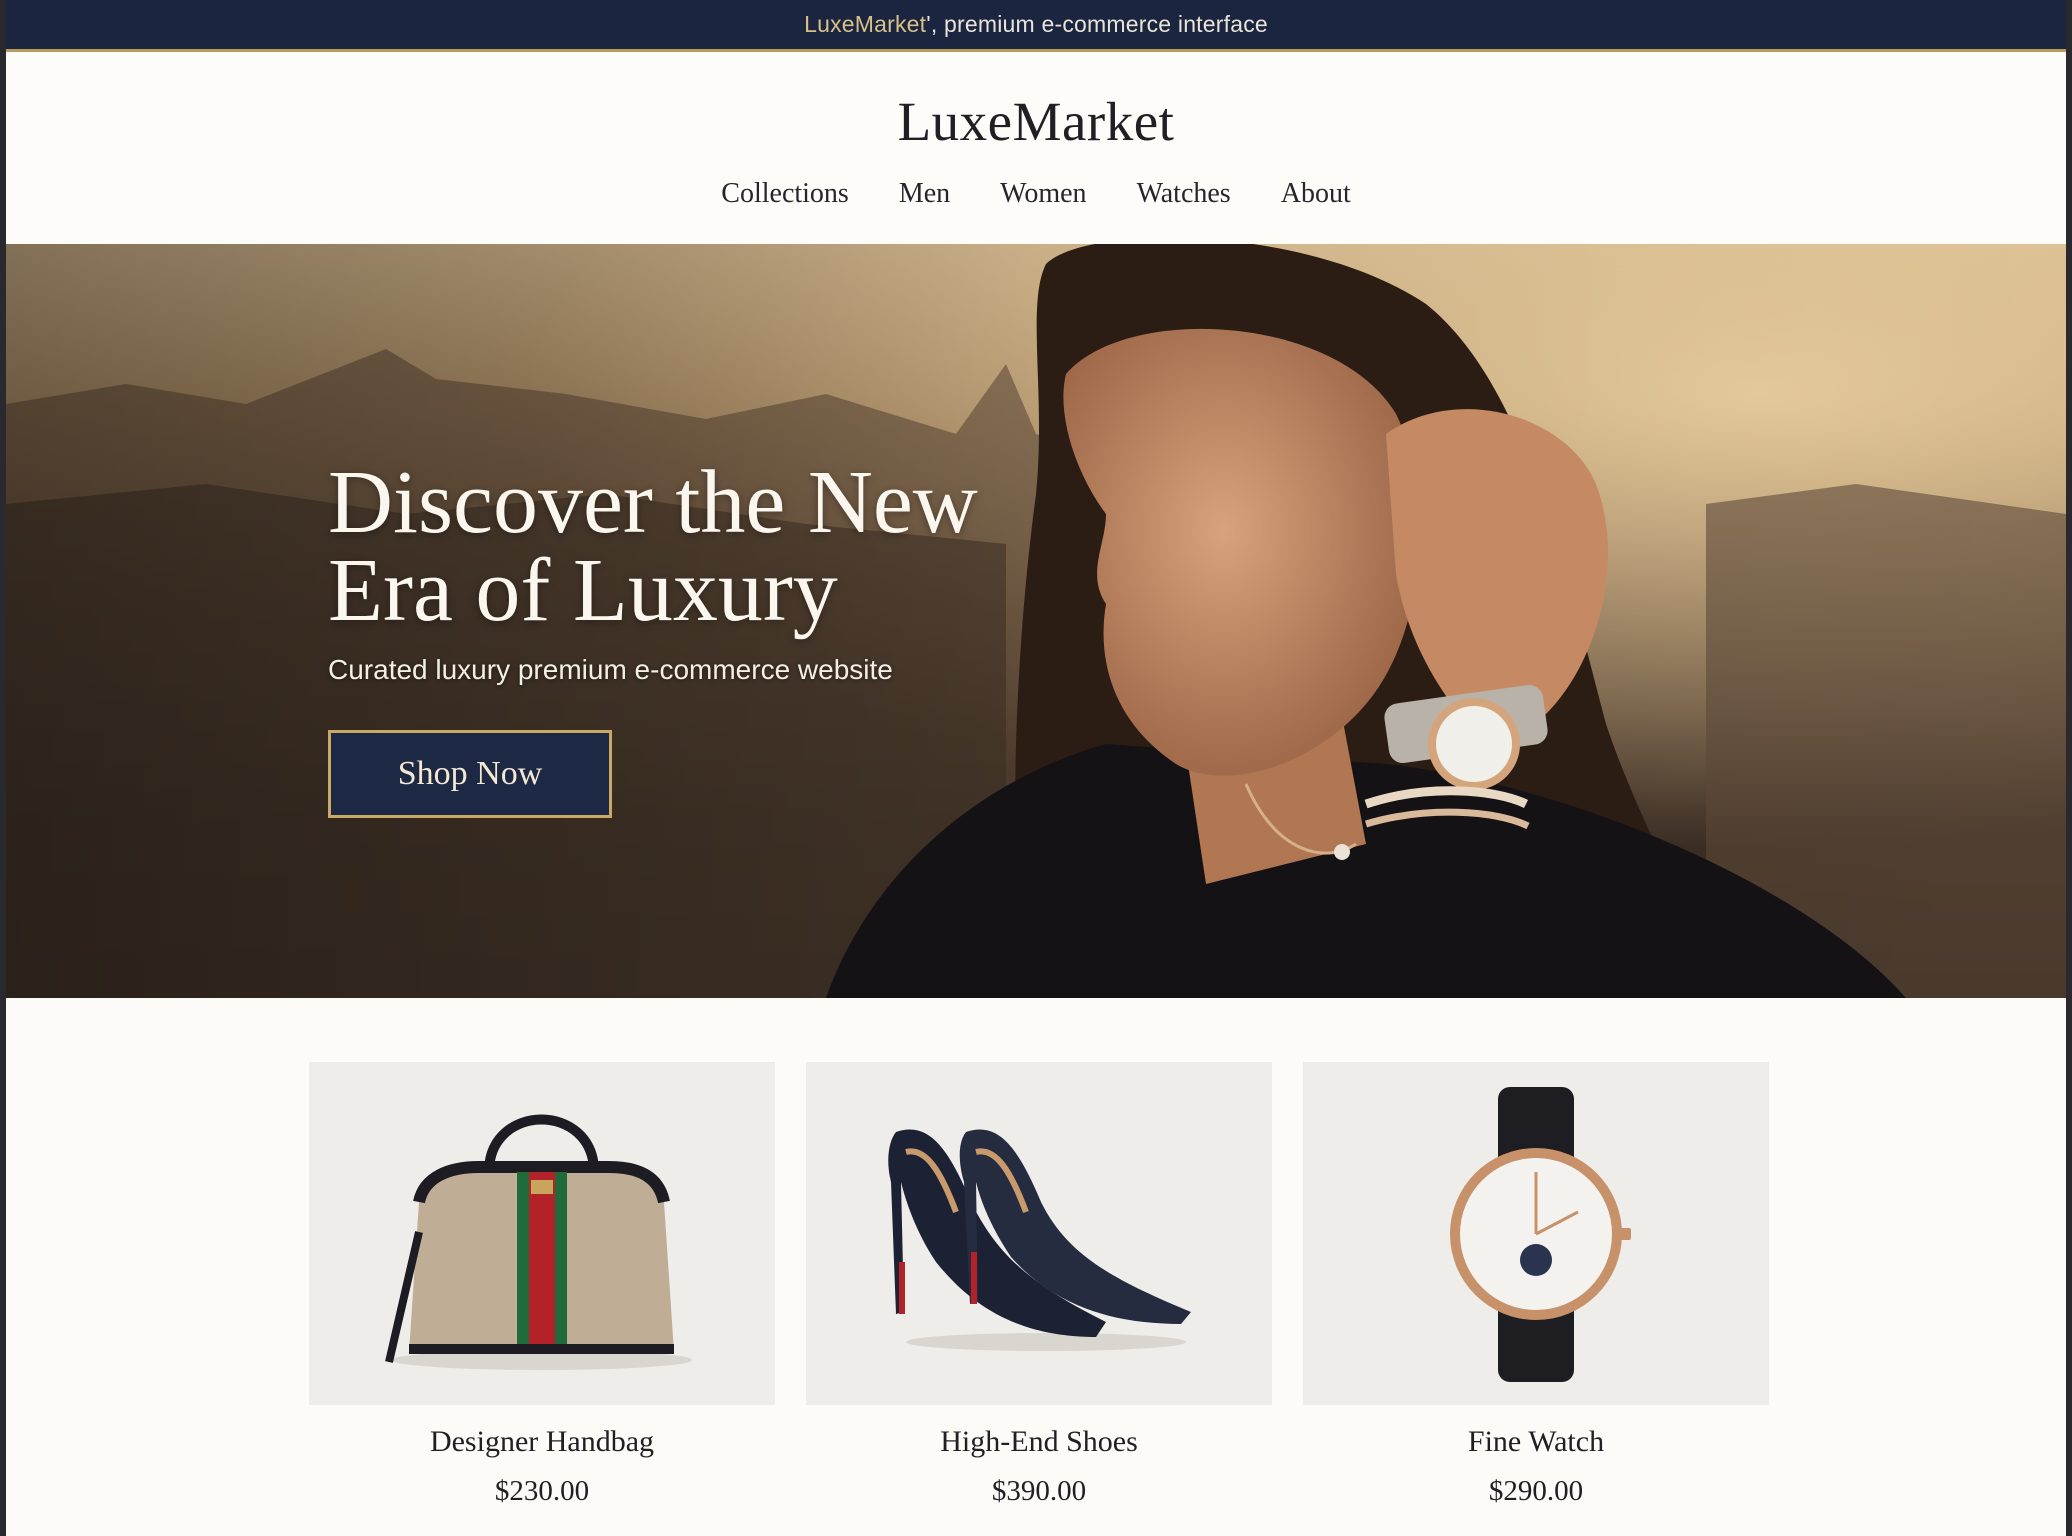  What do you see at coordinates (583, 590) in the screenshot?
I see `hero-title-line-2: Era of Luxury` at bounding box center [583, 590].